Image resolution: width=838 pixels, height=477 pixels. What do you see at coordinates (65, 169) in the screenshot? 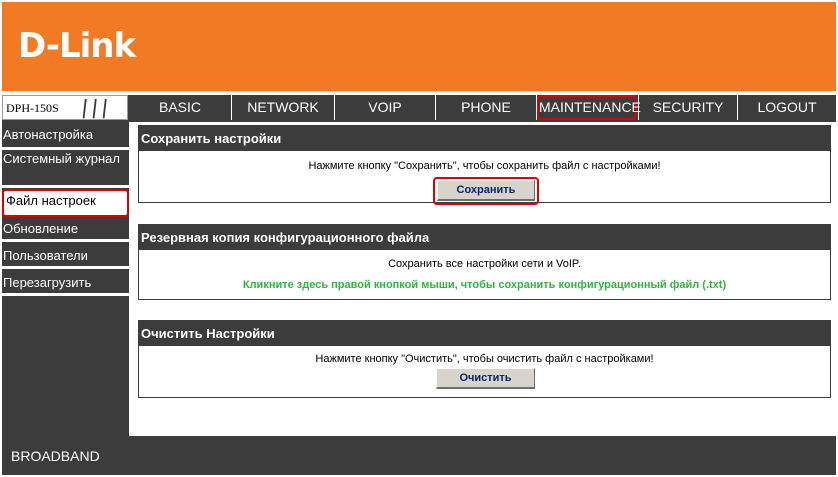
I see `sidebar-item-syslog: Системный журнал` at bounding box center [65, 169].